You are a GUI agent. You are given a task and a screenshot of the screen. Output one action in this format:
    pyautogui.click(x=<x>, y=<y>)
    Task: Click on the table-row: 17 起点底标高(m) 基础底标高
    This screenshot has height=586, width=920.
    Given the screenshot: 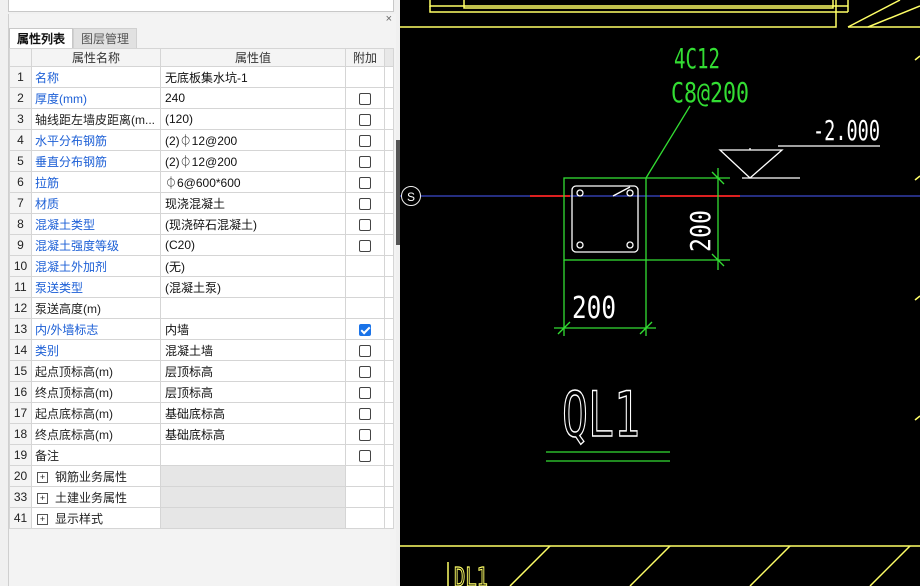 What is the action you would take?
    pyautogui.click(x=201, y=413)
    